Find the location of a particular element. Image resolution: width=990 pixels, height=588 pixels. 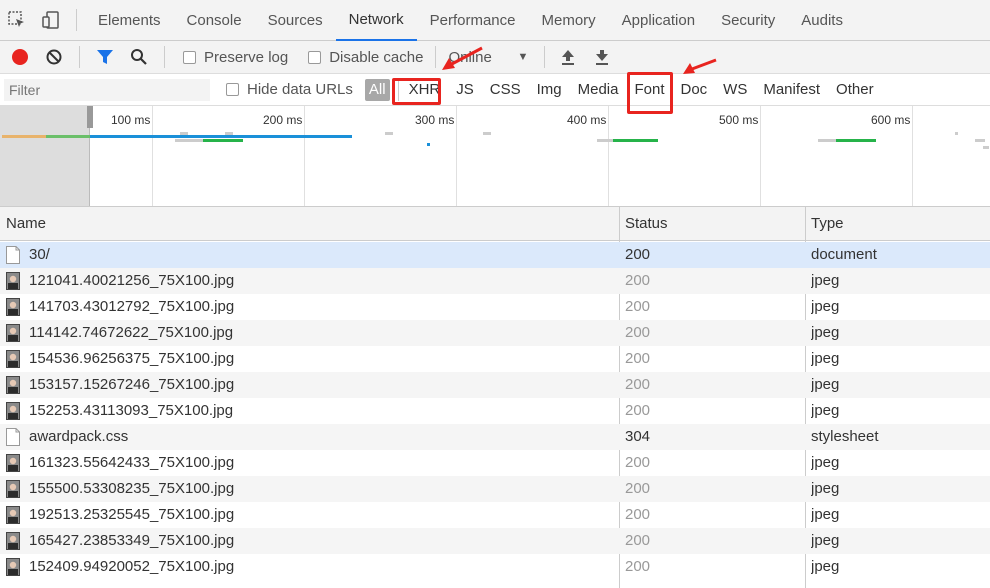

tab-sources: Sources is located at coordinates (295, 20).